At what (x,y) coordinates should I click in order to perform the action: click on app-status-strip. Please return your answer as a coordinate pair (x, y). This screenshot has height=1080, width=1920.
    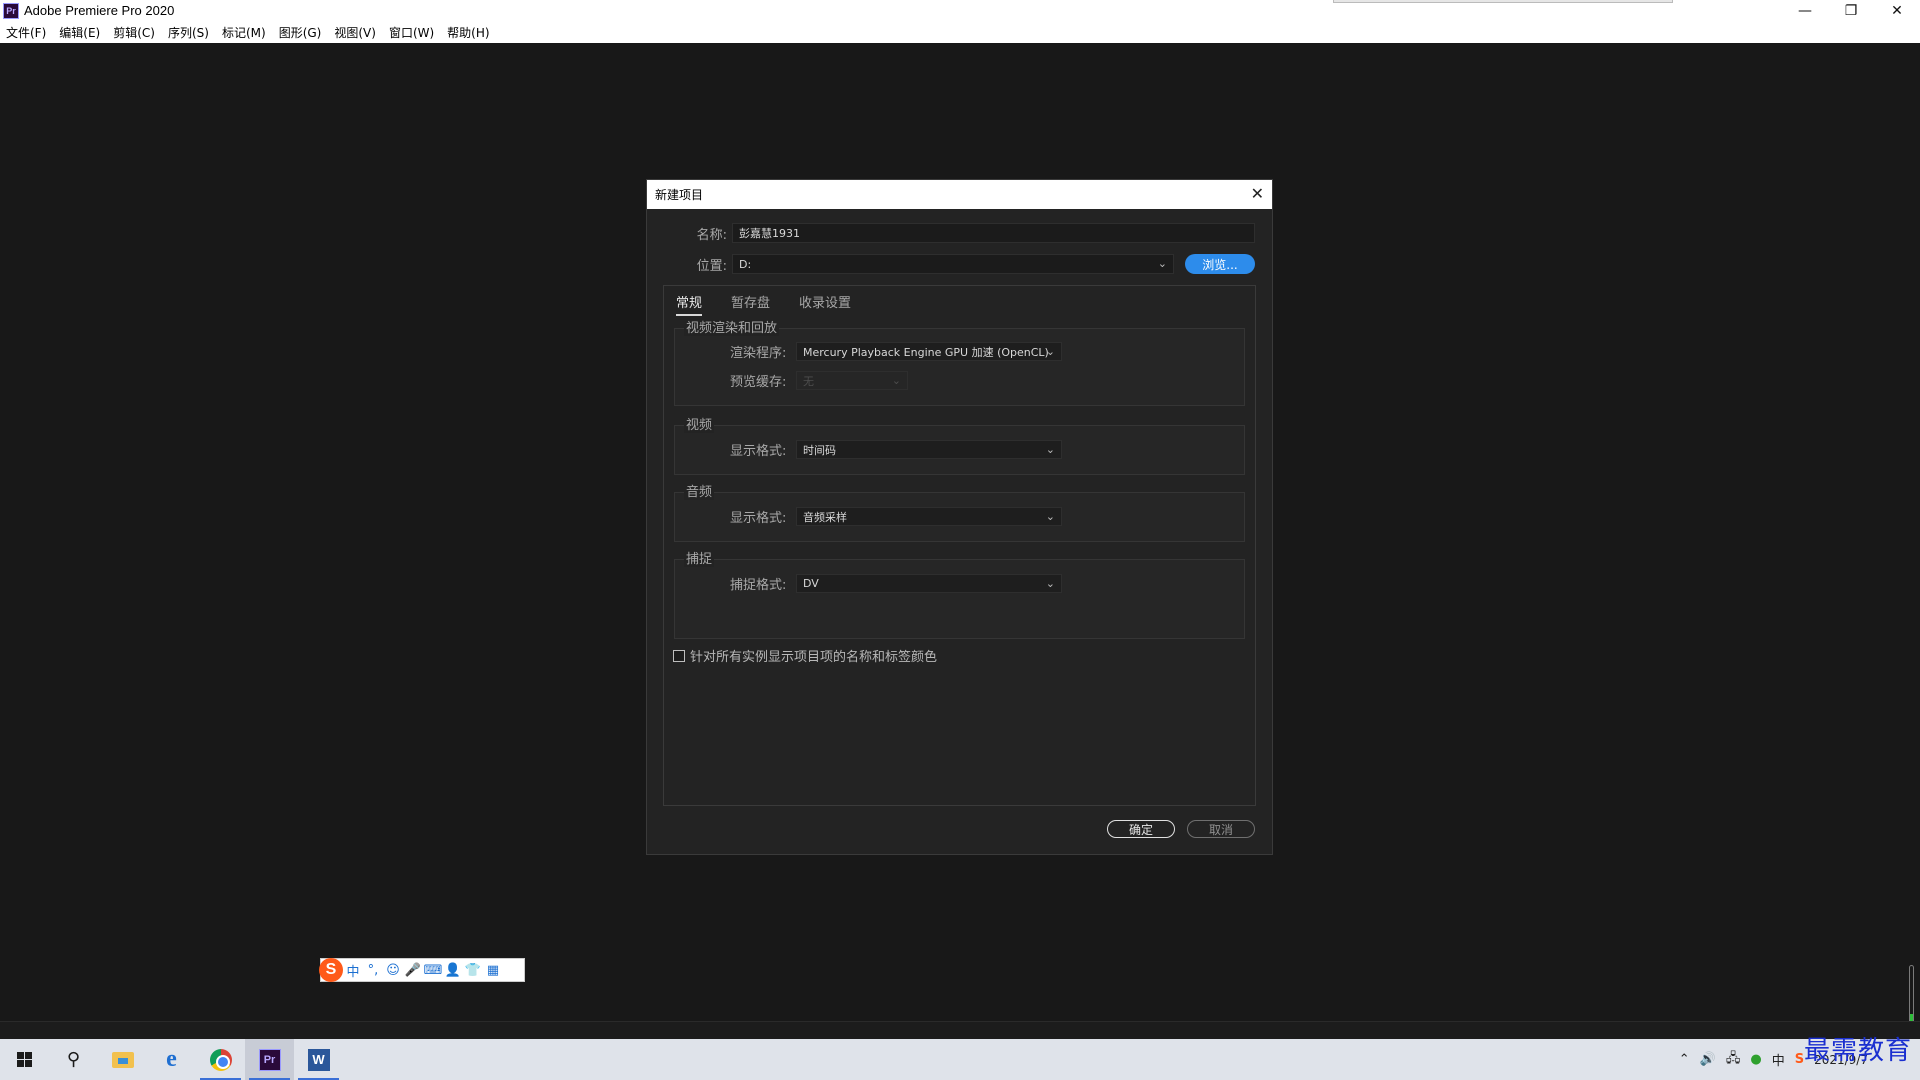
    Looking at the image, I should click on (960, 1030).